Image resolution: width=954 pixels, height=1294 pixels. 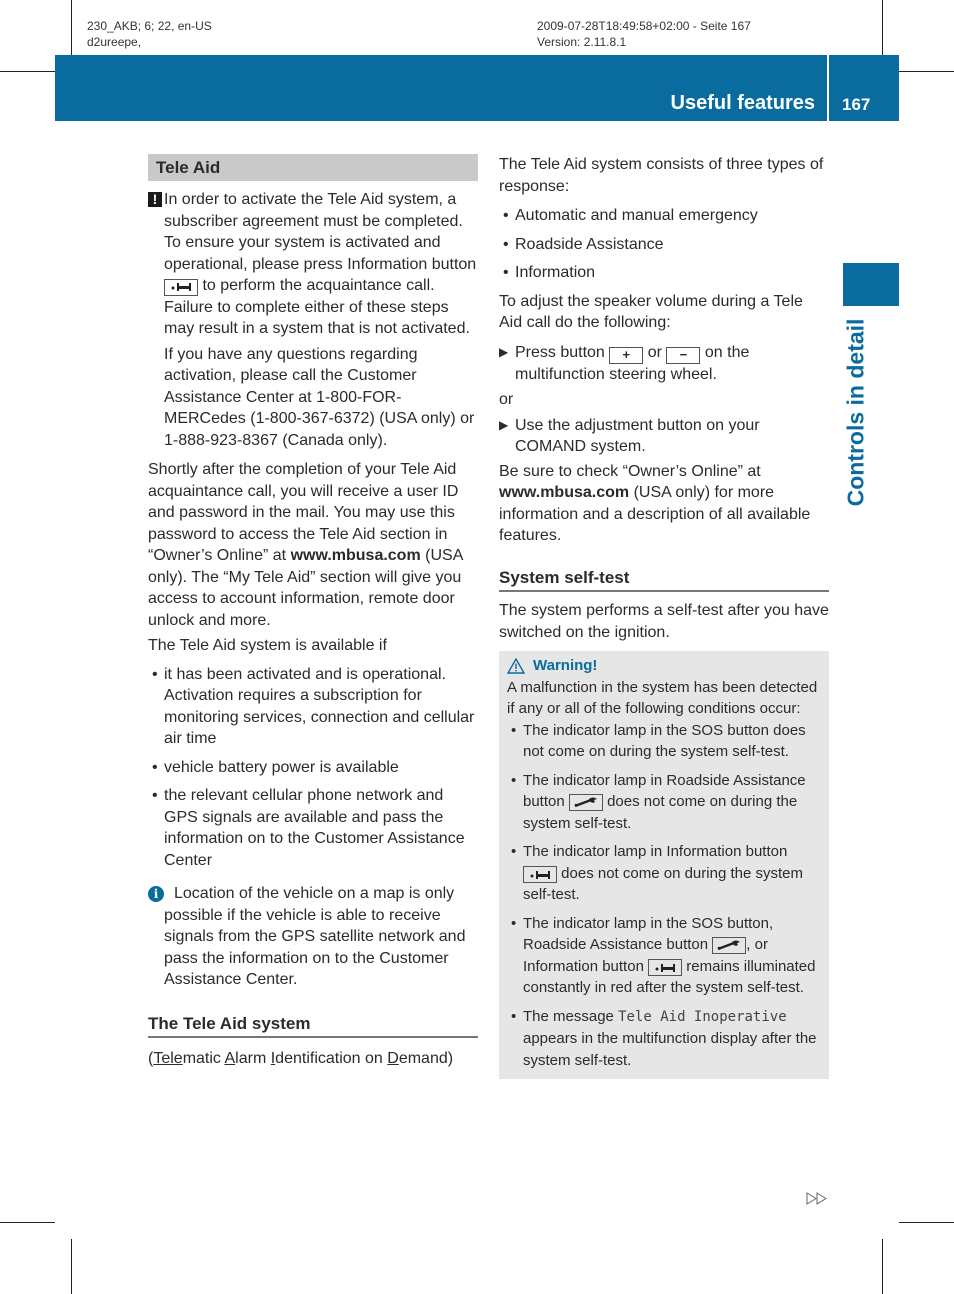 What do you see at coordinates (203, 1058) in the screenshot?
I see `acronym-text: matic` at bounding box center [203, 1058].